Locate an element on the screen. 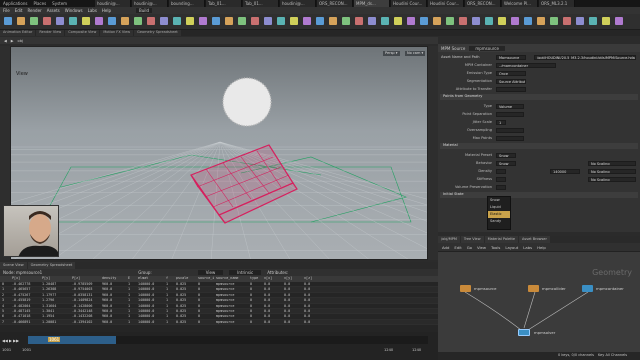  param-field: Once is located at coordinates (511, 73).